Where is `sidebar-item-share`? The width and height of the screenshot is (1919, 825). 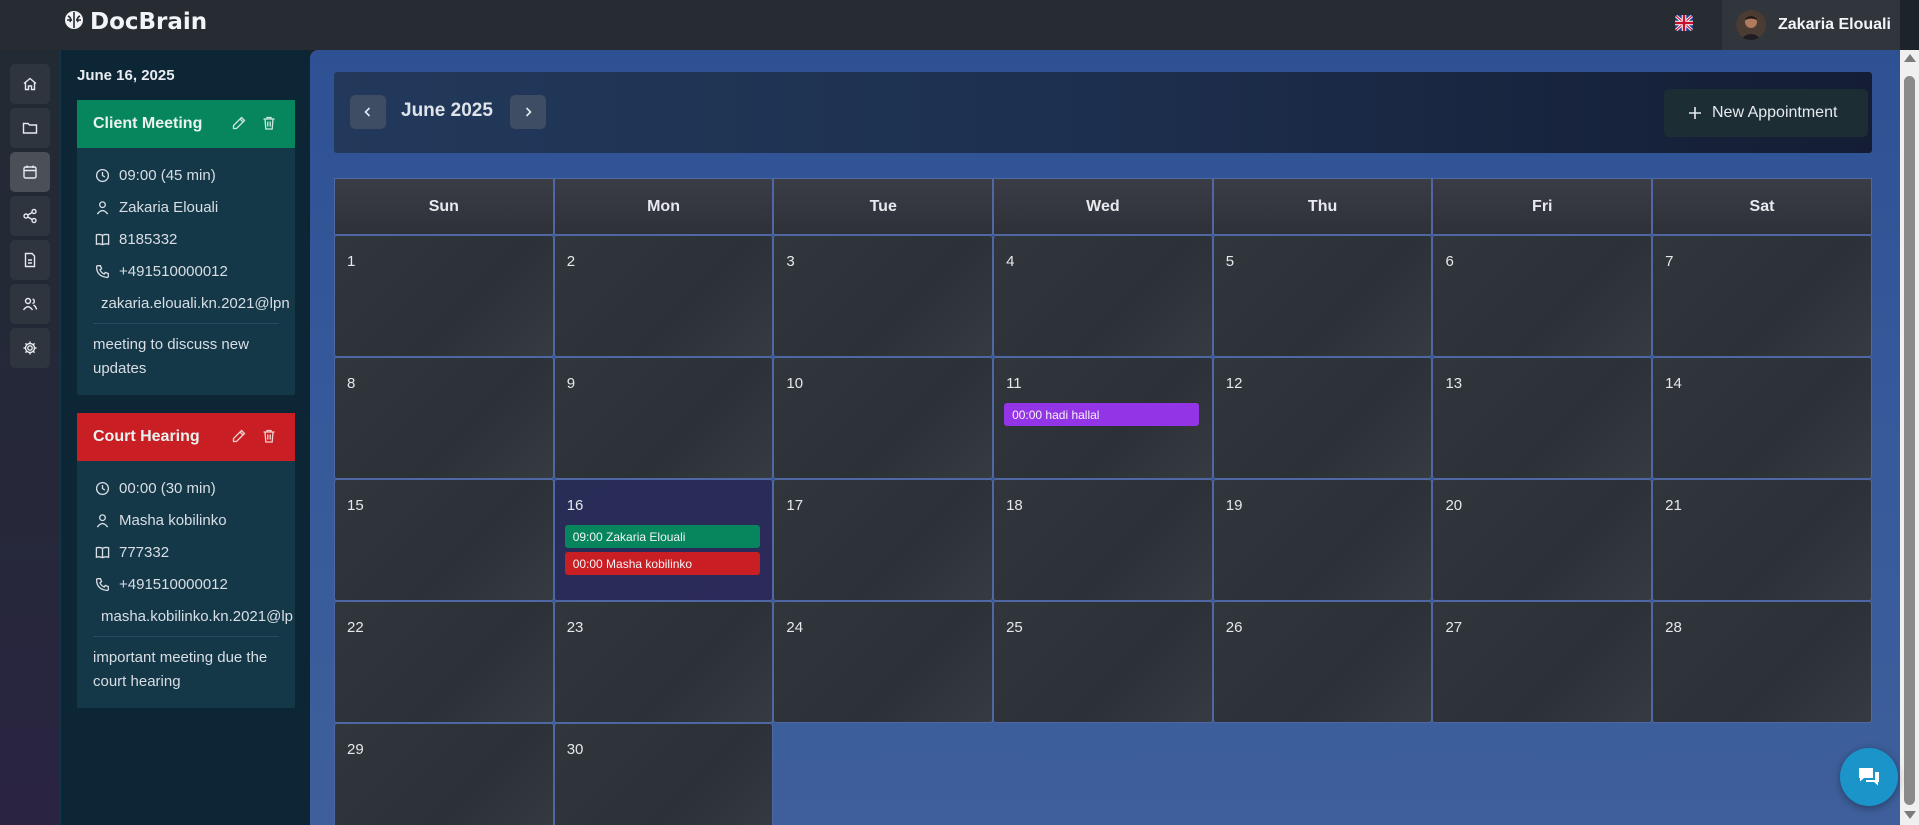
sidebar-item-share is located at coordinates (30, 216).